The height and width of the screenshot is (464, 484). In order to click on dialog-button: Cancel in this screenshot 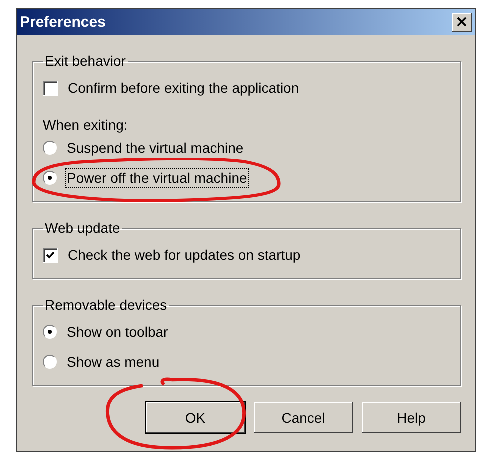, I will do `click(303, 417)`.